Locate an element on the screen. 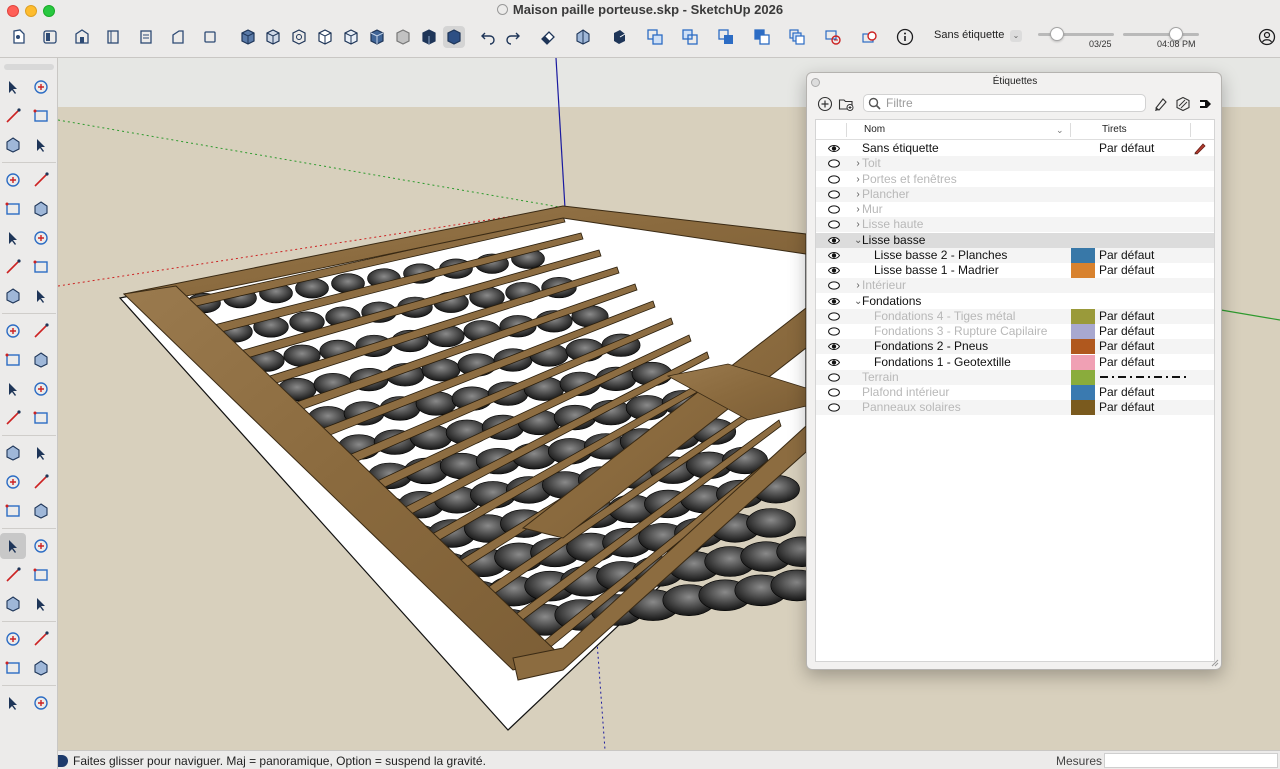 The image size is (1280, 769). undo-icon is located at coordinates (488, 37).